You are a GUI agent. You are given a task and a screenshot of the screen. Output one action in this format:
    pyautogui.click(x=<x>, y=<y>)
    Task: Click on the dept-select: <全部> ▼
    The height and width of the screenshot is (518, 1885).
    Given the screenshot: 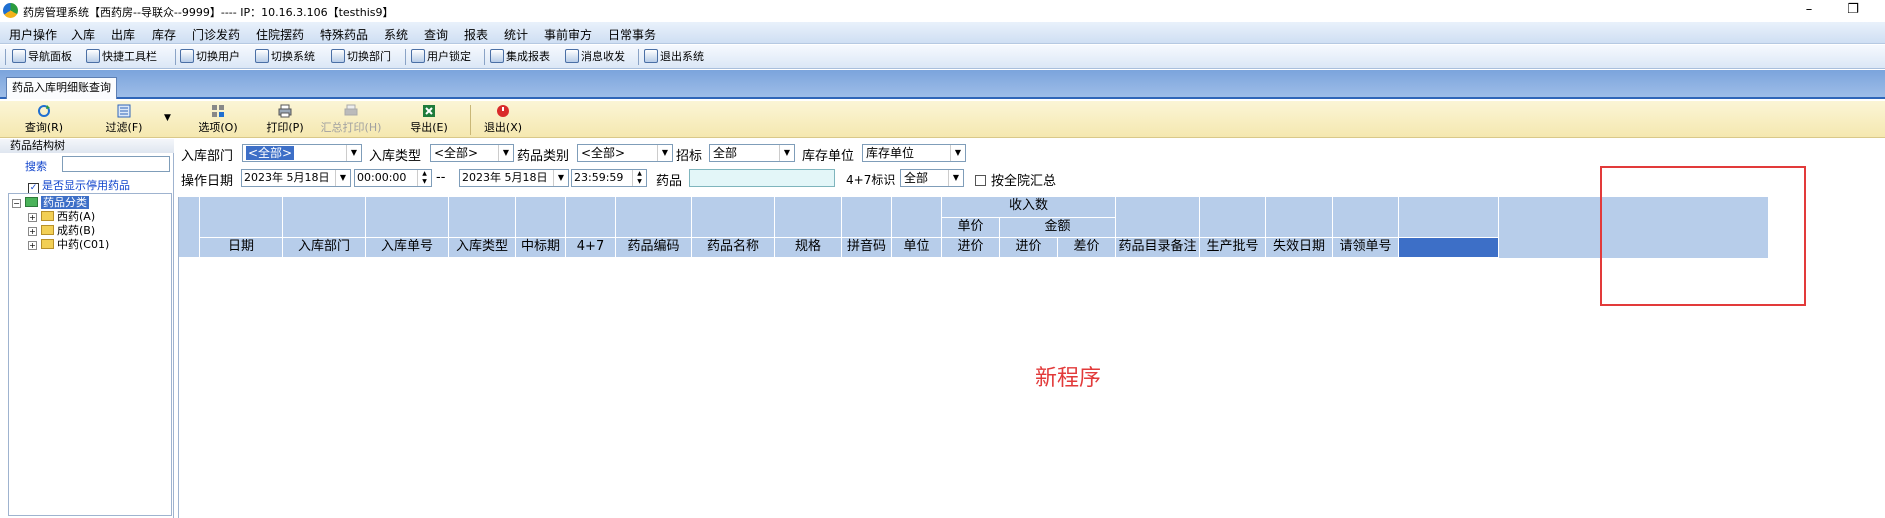 What is the action you would take?
    pyautogui.click(x=302, y=153)
    